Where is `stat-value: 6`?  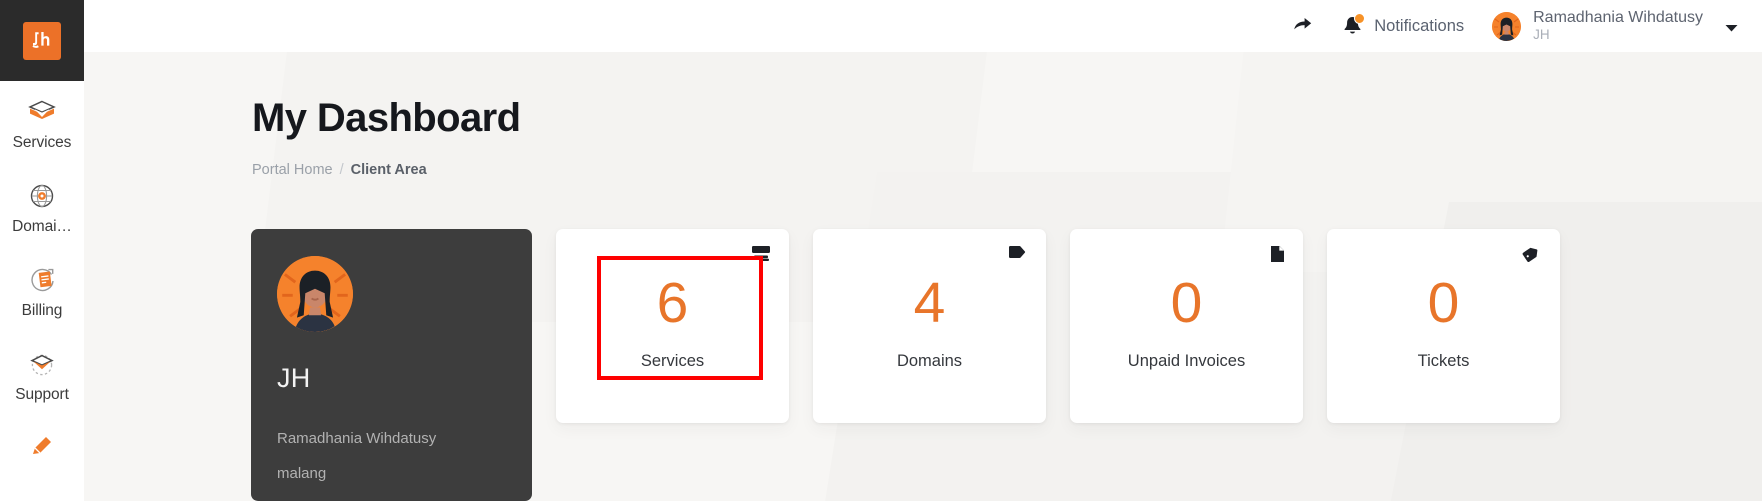
stat-value: 6 is located at coordinates (672, 303).